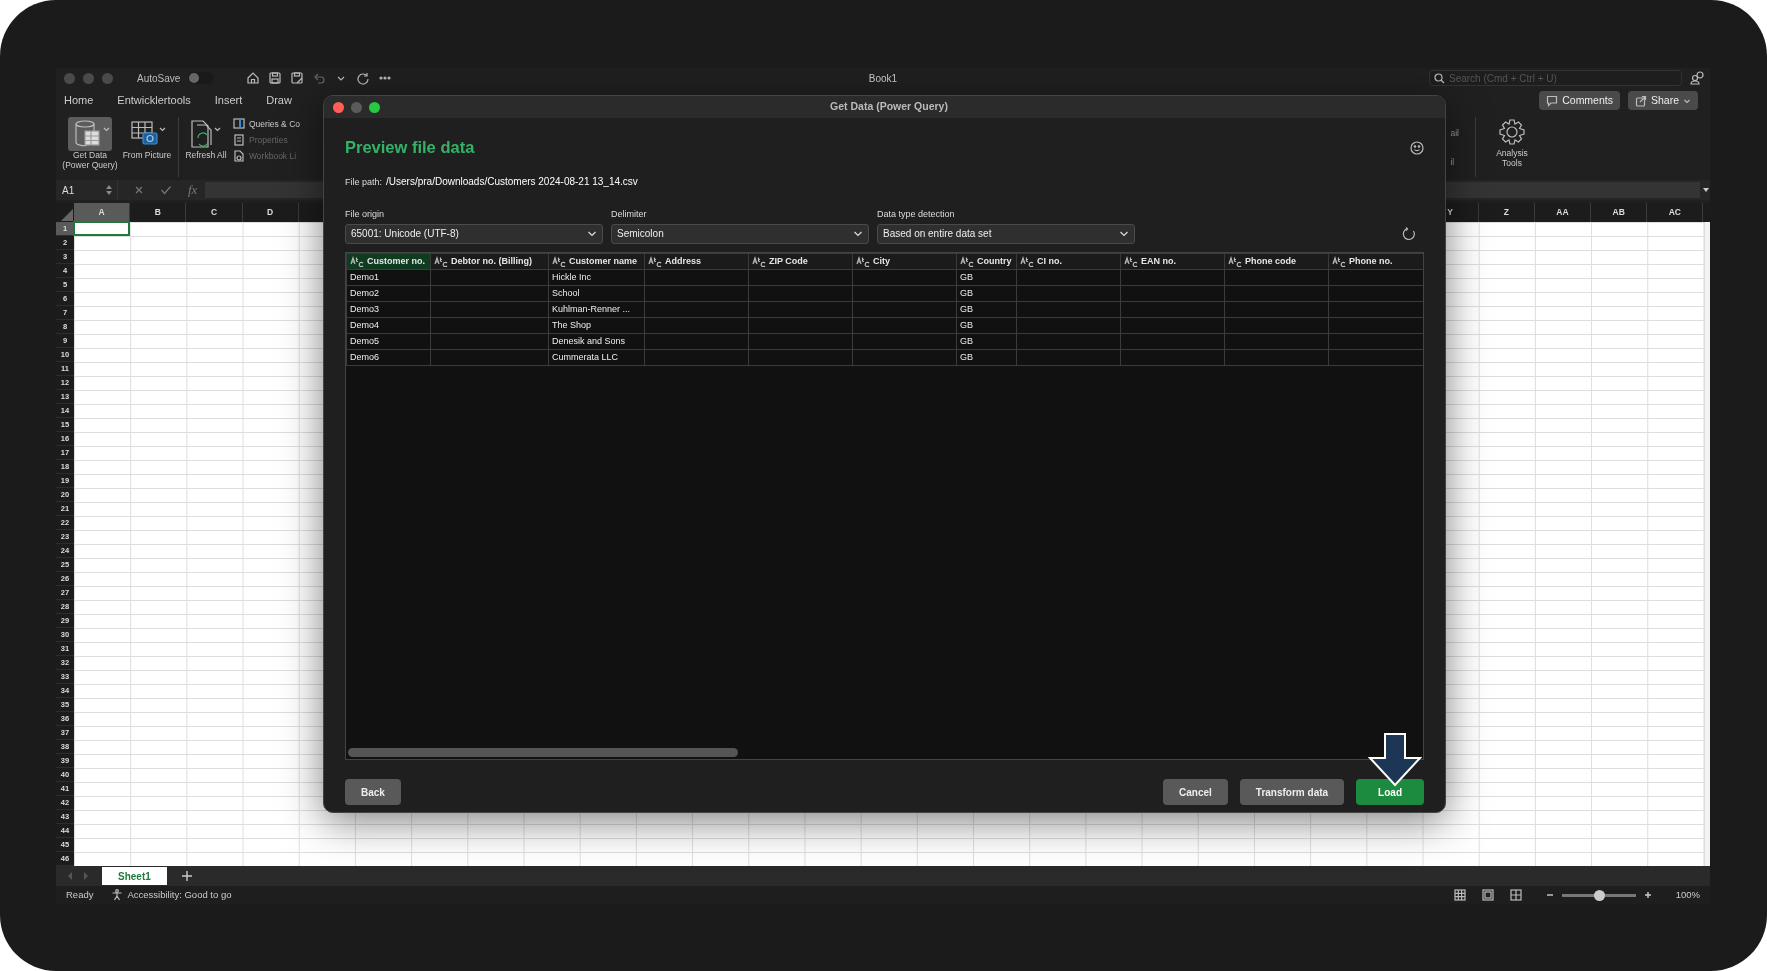 The width and height of the screenshot is (1767, 971). What do you see at coordinates (1687, 894) in the screenshot?
I see `zoom-level: 100%` at bounding box center [1687, 894].